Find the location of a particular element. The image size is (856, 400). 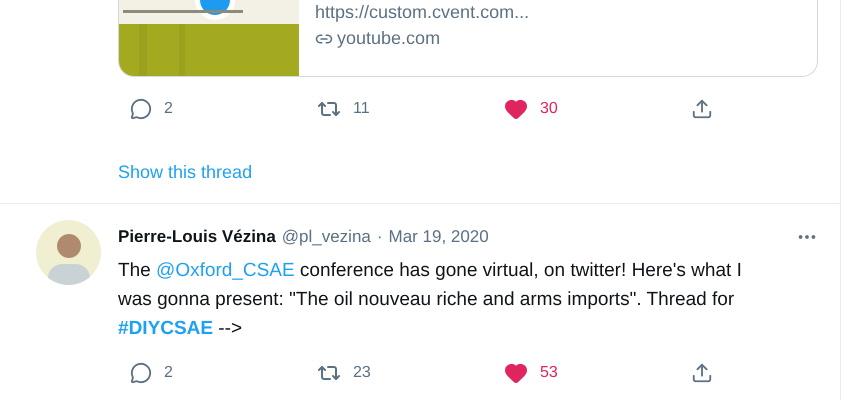

action-count: 23 is located at coordinates (362, 373).